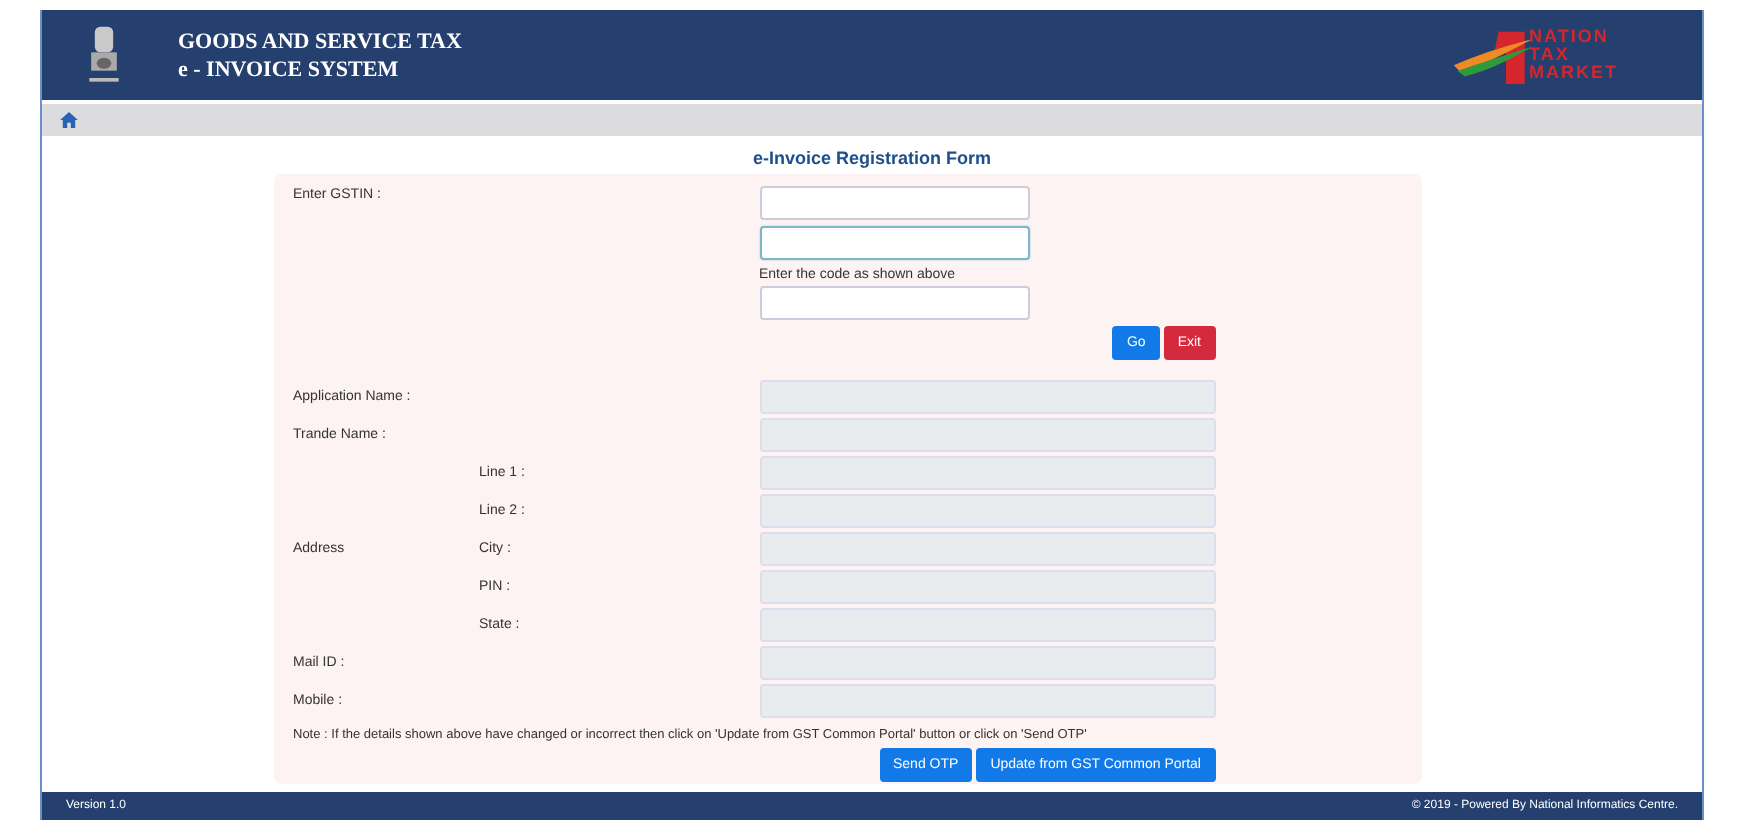  I want to click on system-title: GOODS AND SERVICE TAX, so click(320, 41).